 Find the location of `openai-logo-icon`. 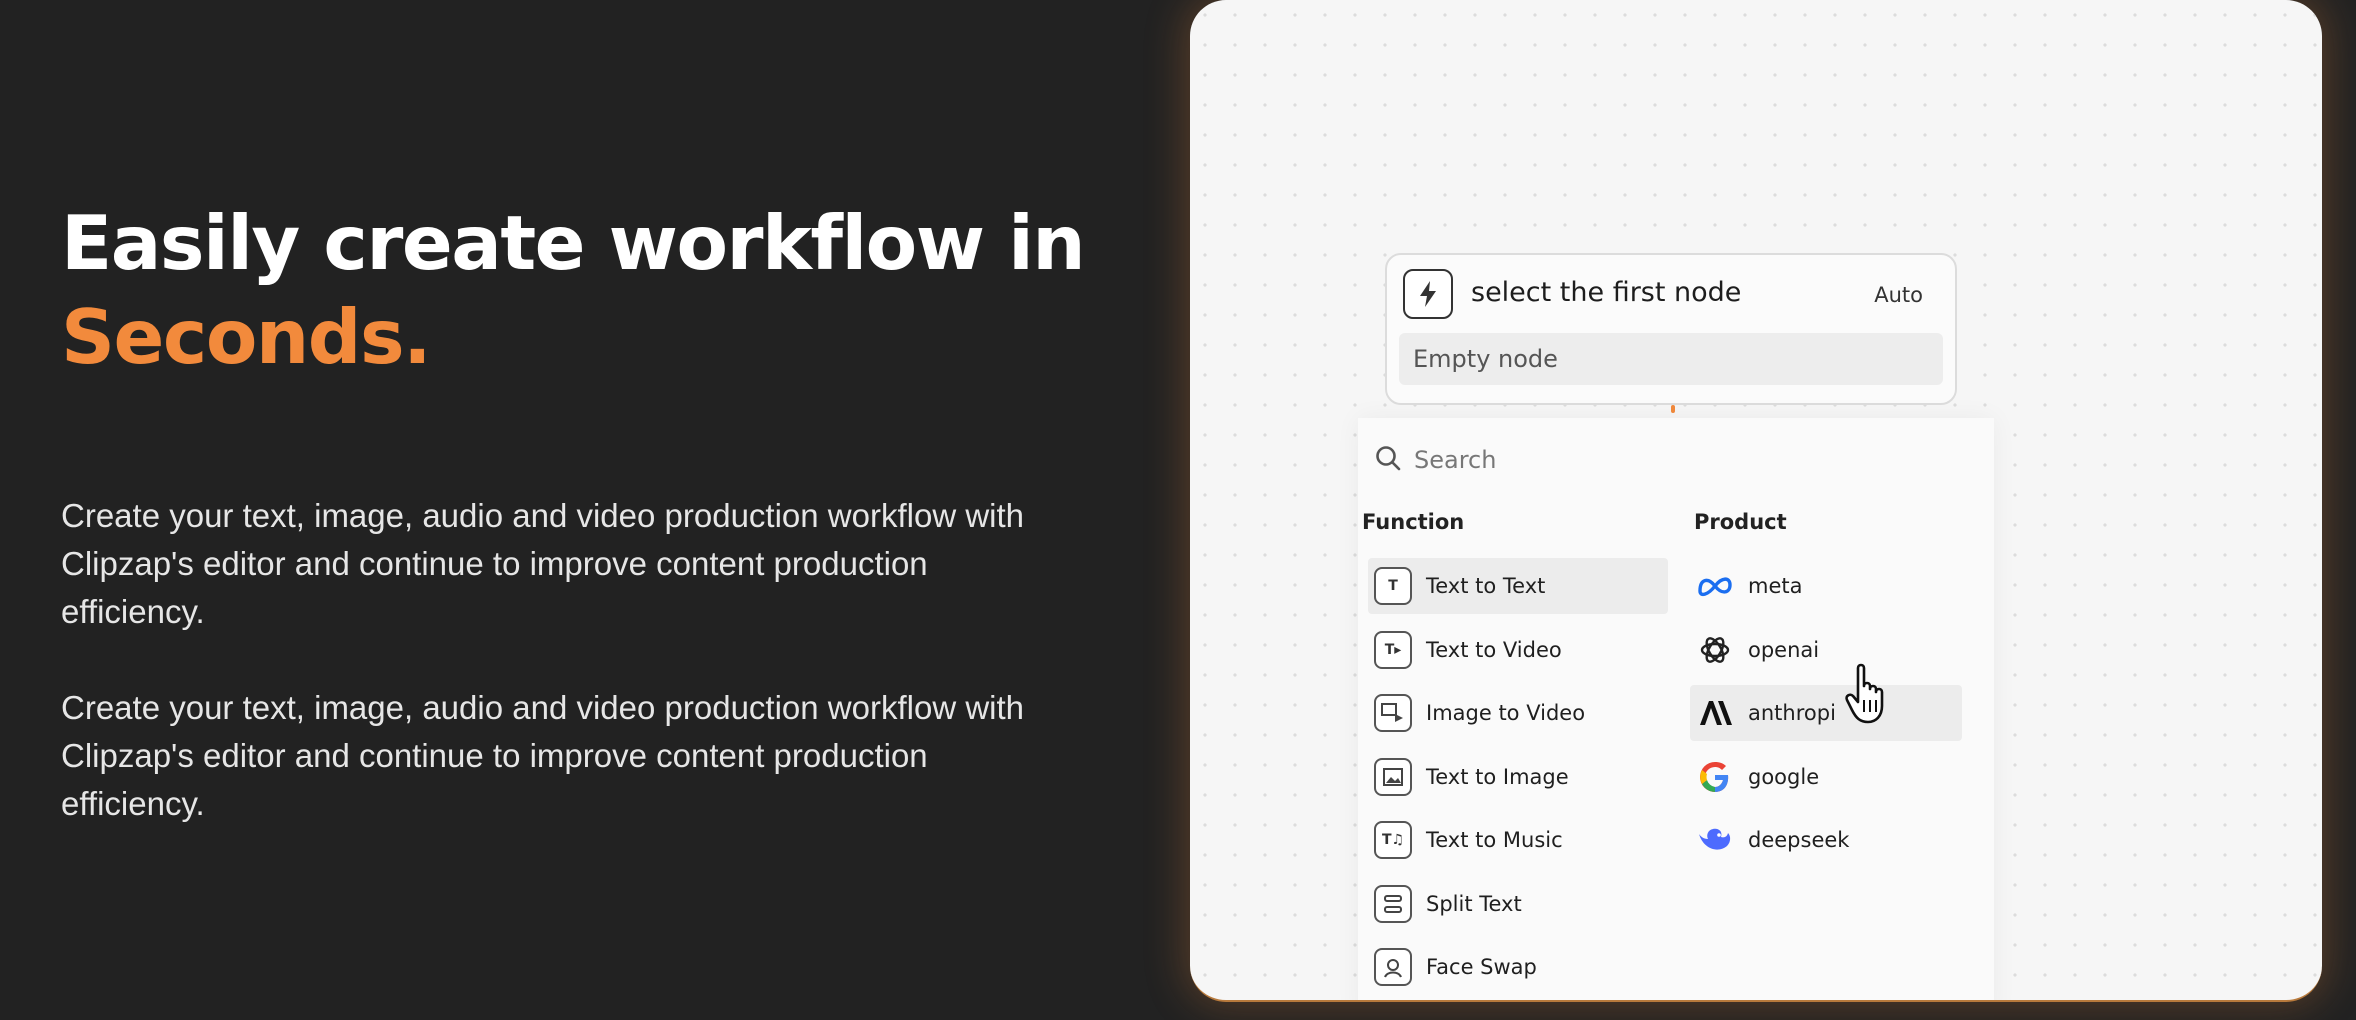

openai-logo-icon is located at coordinates (1715, 650).